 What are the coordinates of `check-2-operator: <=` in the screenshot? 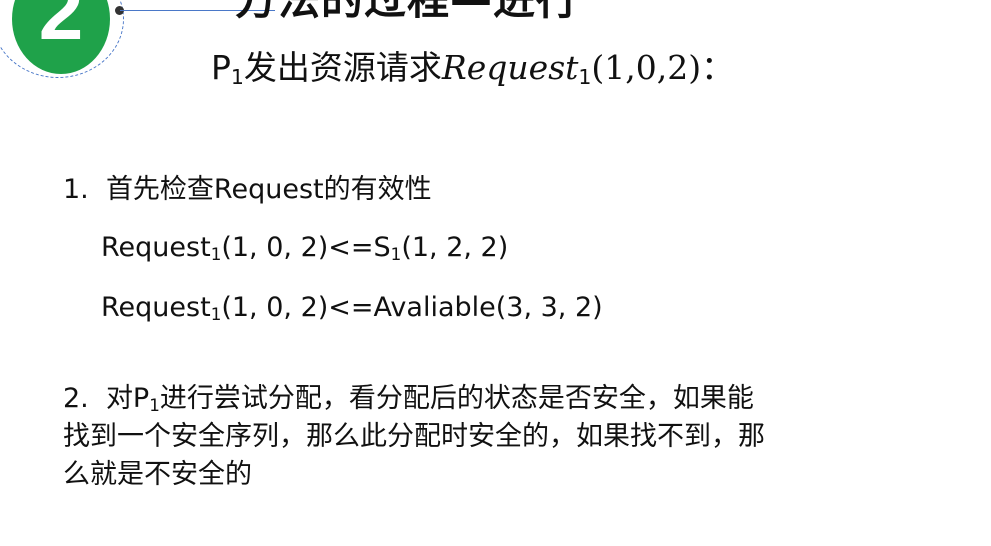 It's located at (351, 307).